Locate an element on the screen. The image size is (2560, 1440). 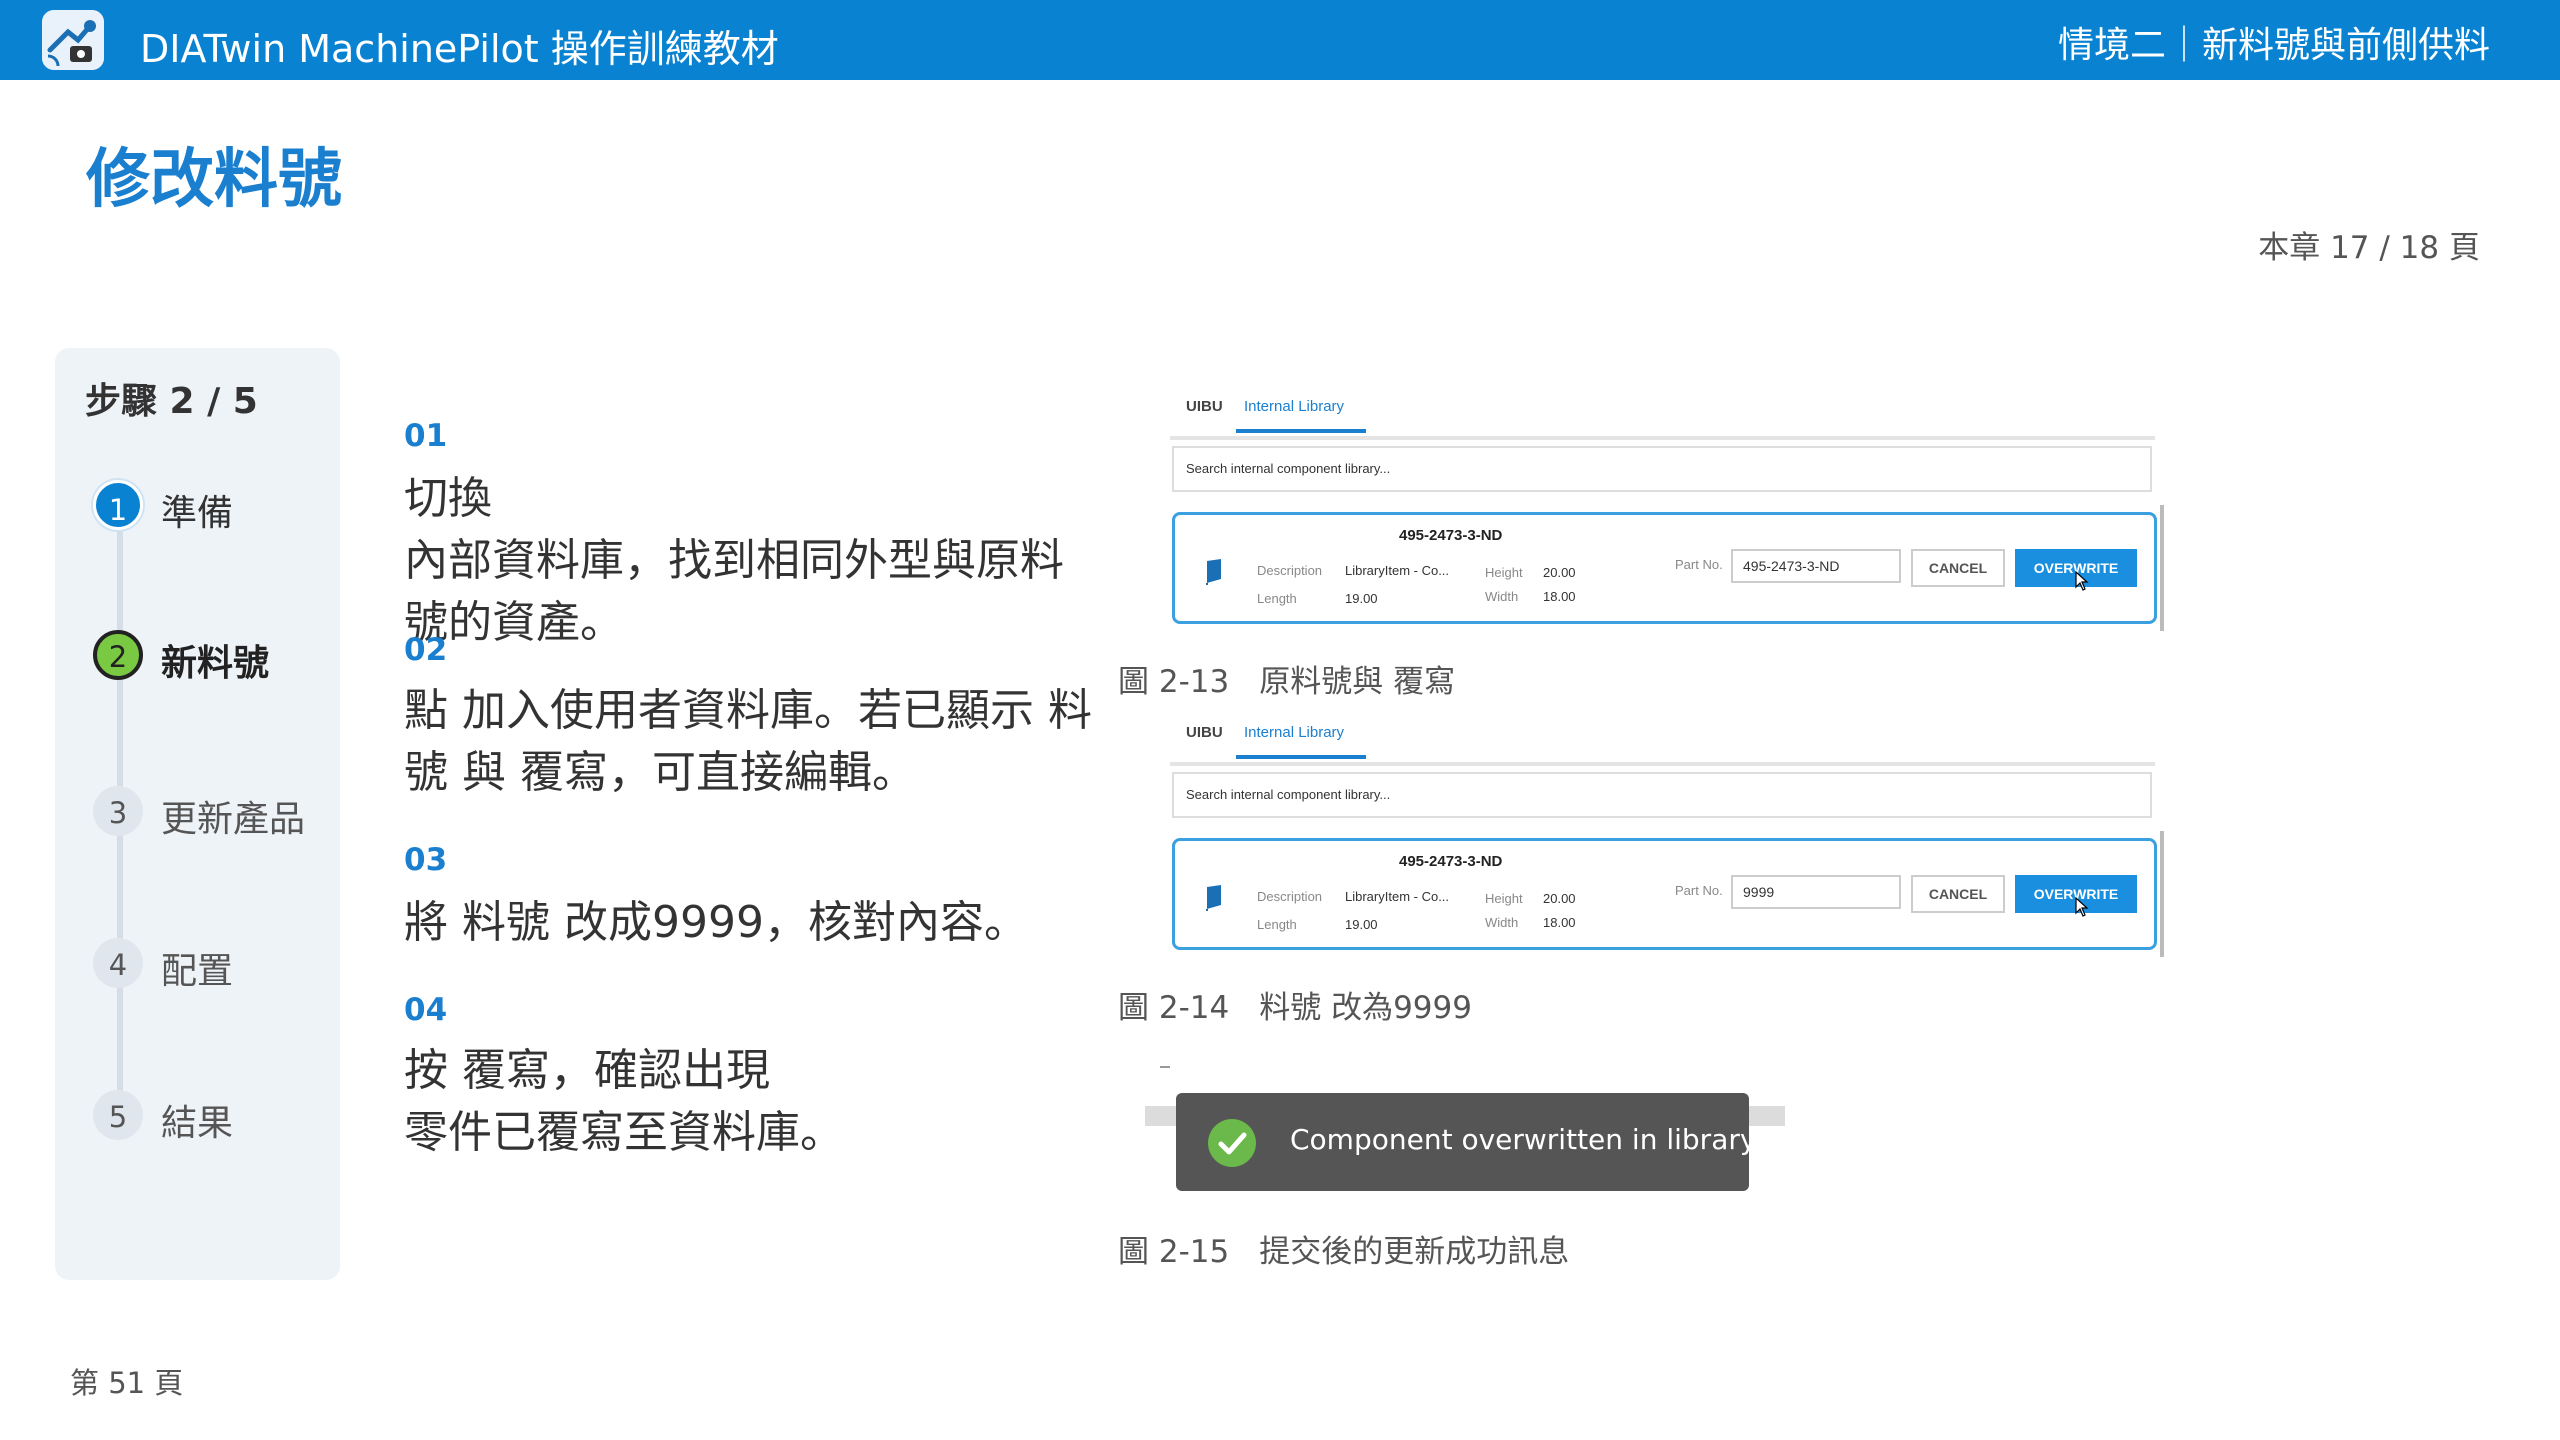
instruction-number: 01 is located at coordinates (426, 436).